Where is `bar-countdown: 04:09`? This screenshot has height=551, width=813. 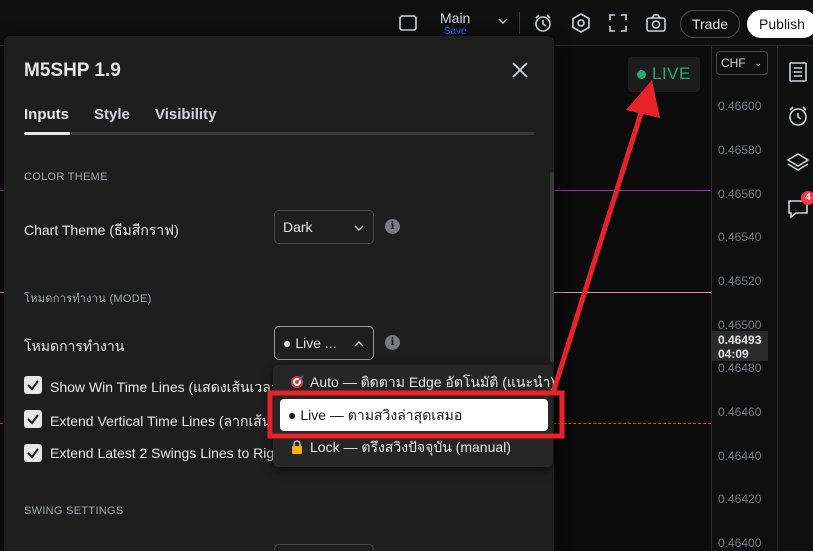 bar-countdown: 04:09 is located at coordinates (733, 354).